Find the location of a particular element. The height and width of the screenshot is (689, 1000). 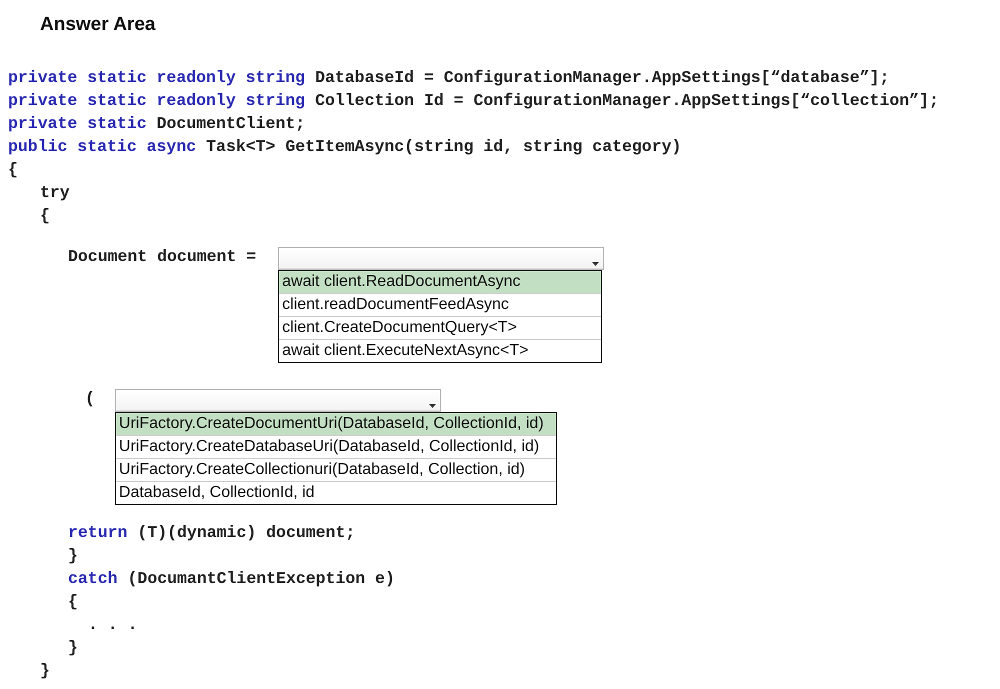

answer-area-title: Answer Area is located at coordinates (98, 25).